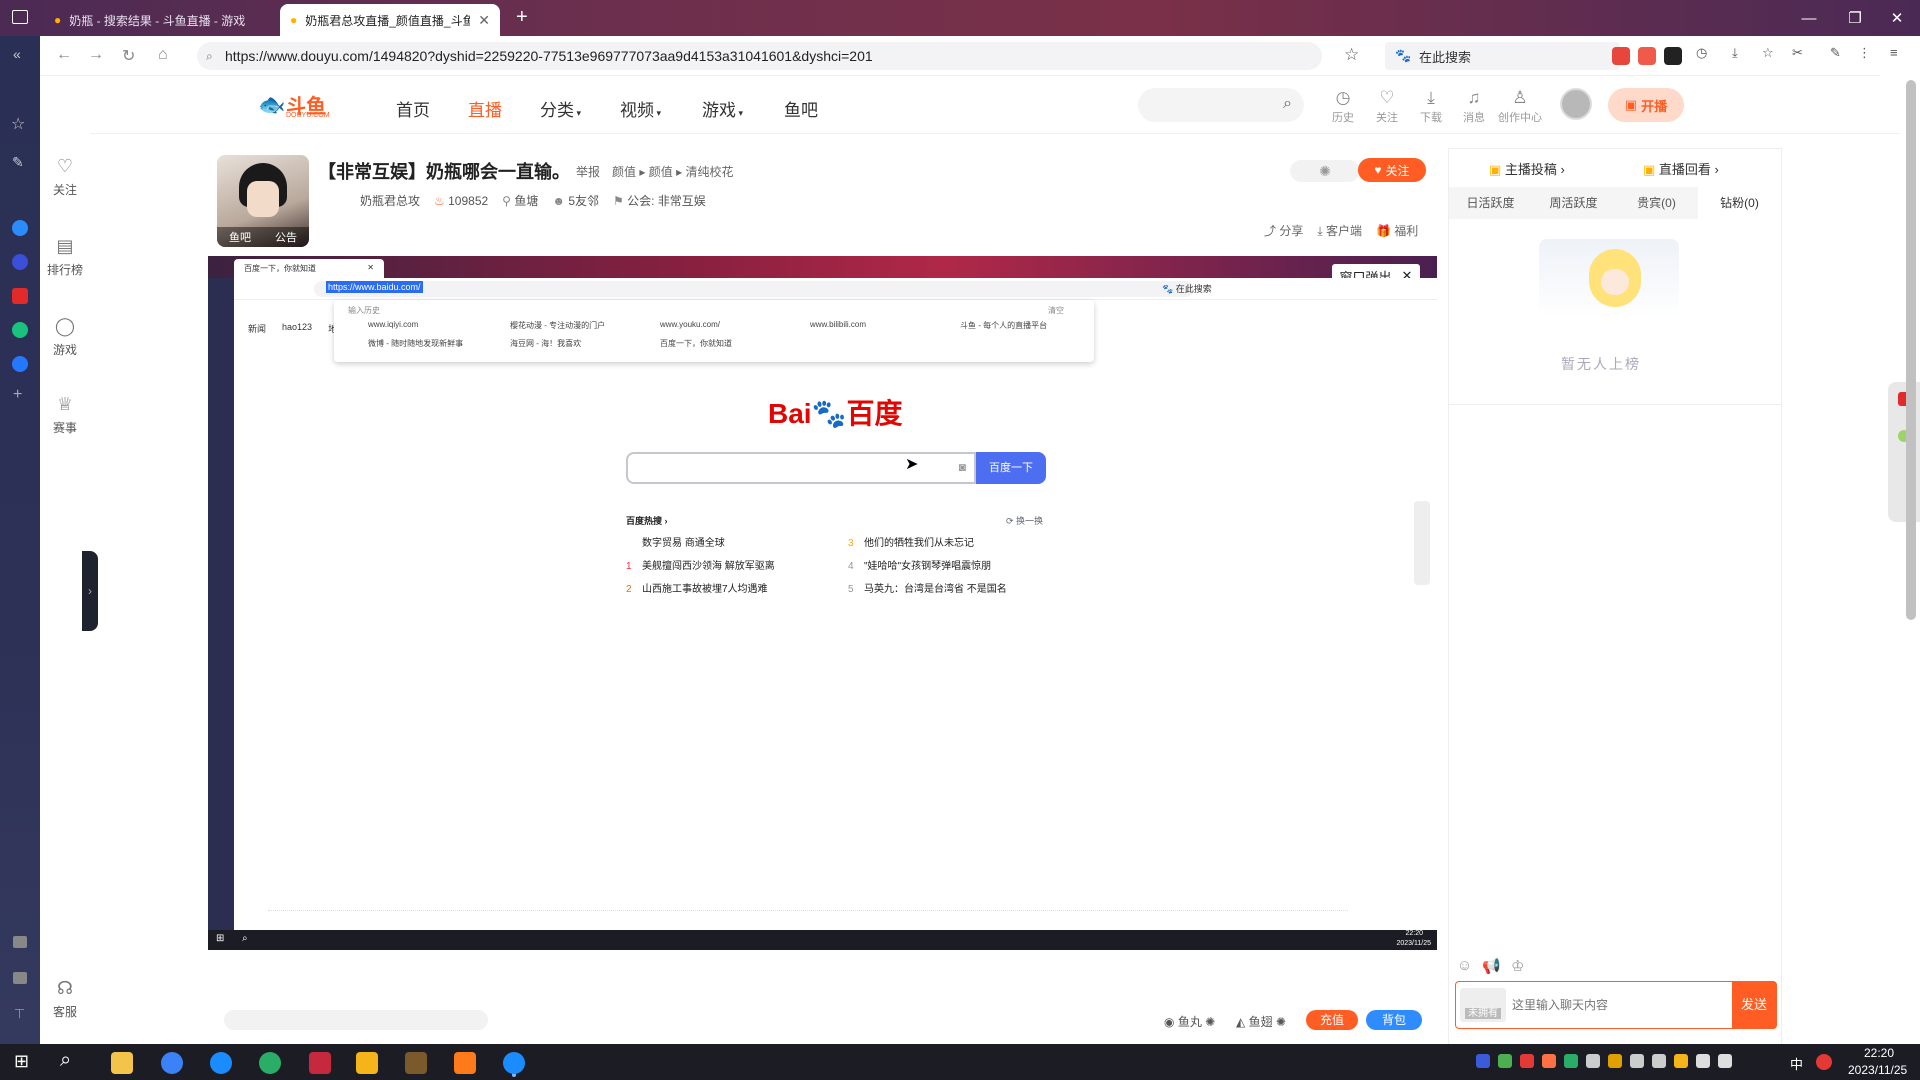 Image resolution: width=1920 pixels, height=1080 pixels. I want to click on app-owl-icon, so click(367, 1063).